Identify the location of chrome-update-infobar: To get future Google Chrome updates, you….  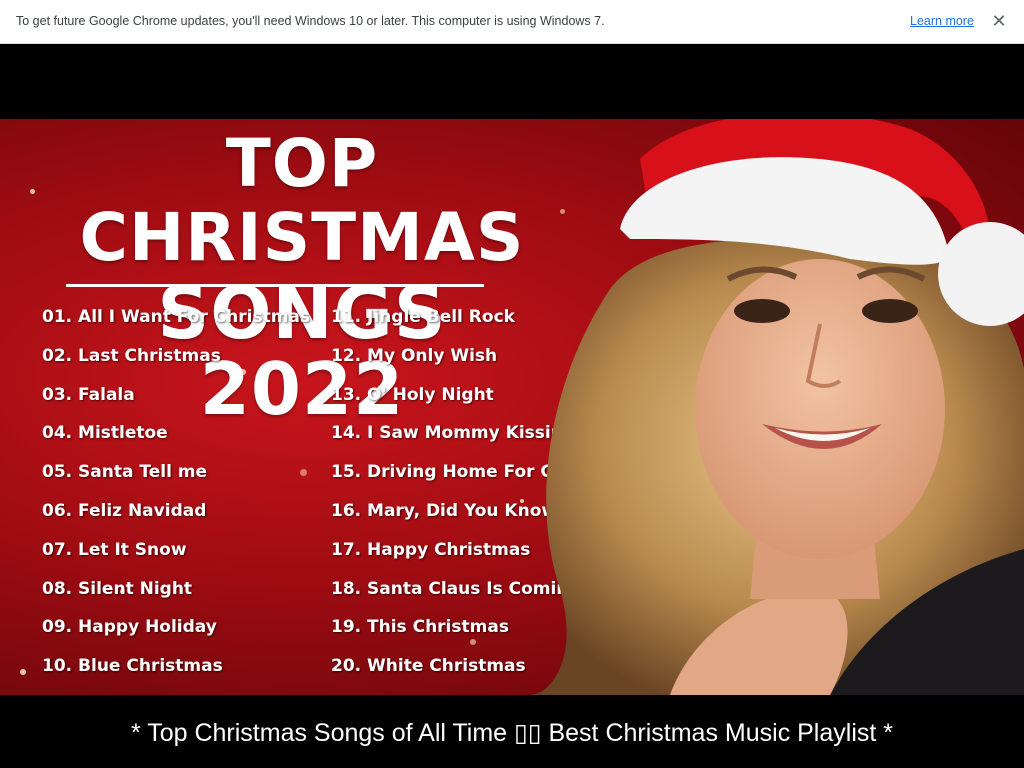
(512, 22).